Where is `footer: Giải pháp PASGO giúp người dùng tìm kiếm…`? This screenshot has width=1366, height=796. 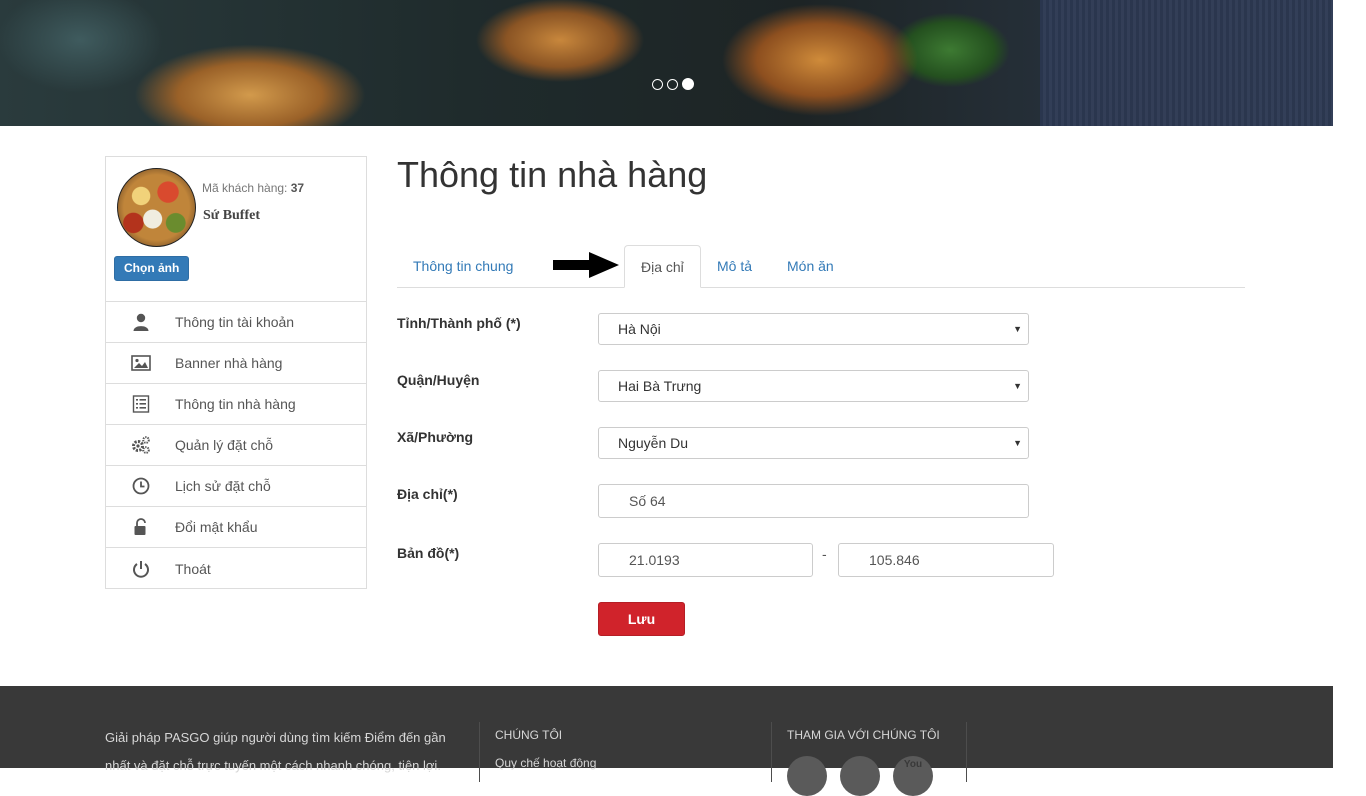
footer: Giải pháp PASGO giúp người dùng tìm kiếm… is located at coordinates (666, 741).